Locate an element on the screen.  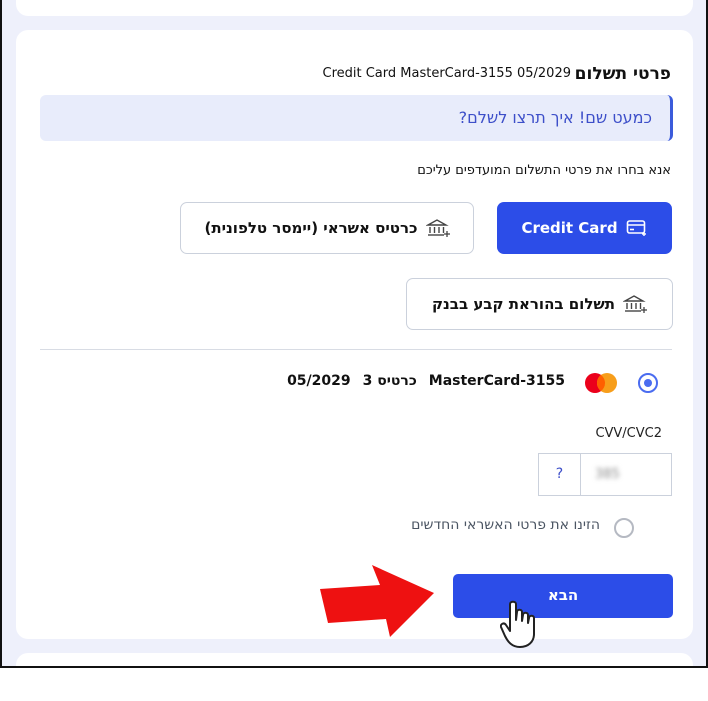
bank-method-label: תשלום בהוראת קבע בבנק is located at coordinates (523, 304).